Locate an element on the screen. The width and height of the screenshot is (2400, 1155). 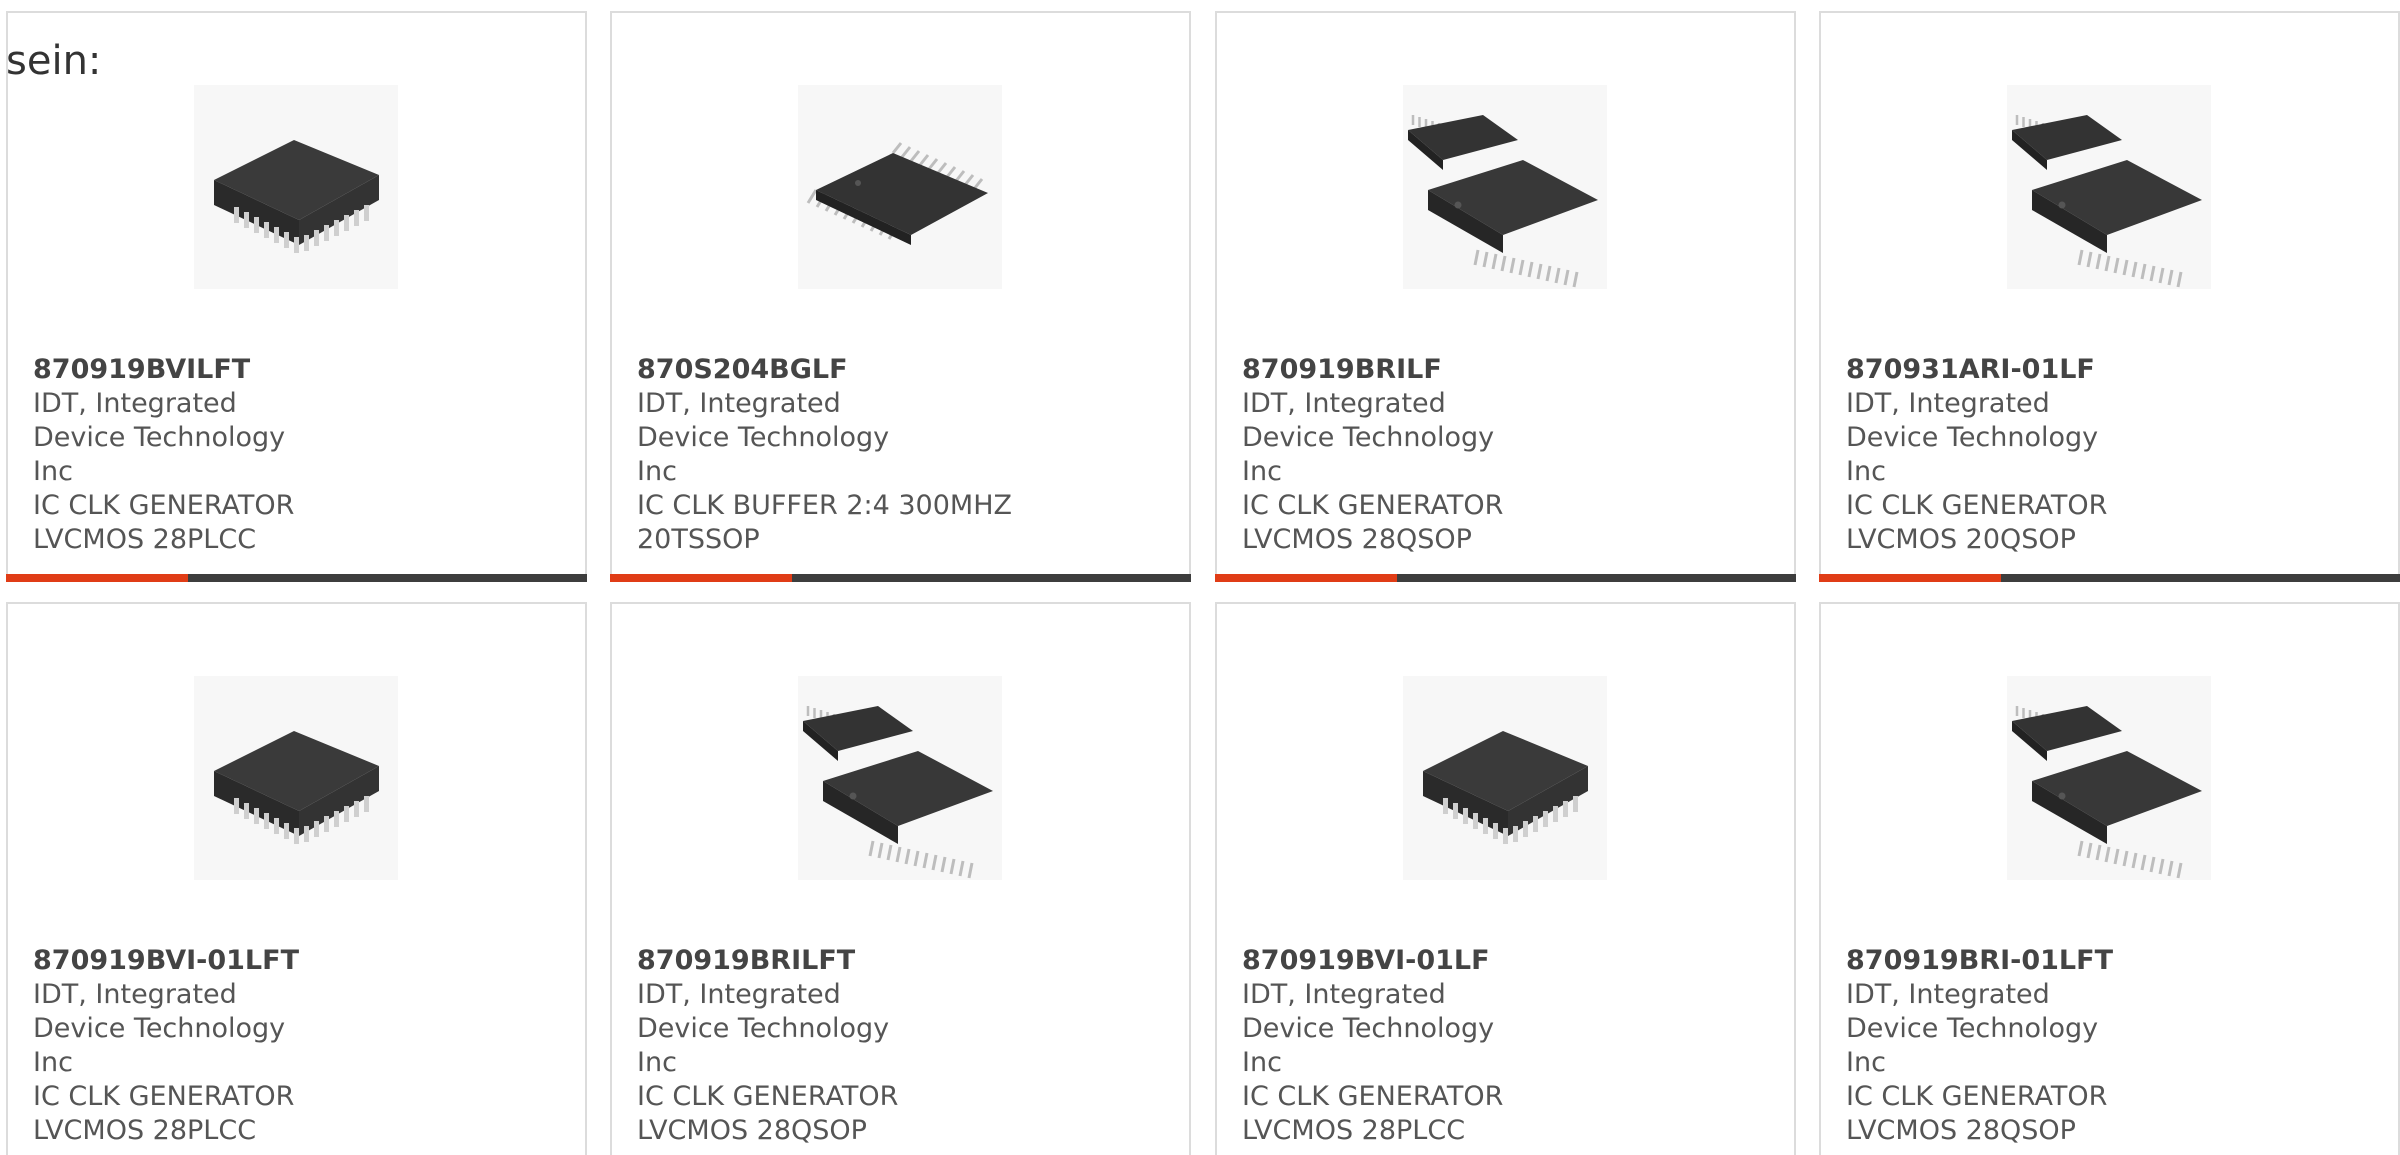
product-description: IC CLK GENERATOR LVCMOS 20QSOP is located at coordinates (1977, 522).